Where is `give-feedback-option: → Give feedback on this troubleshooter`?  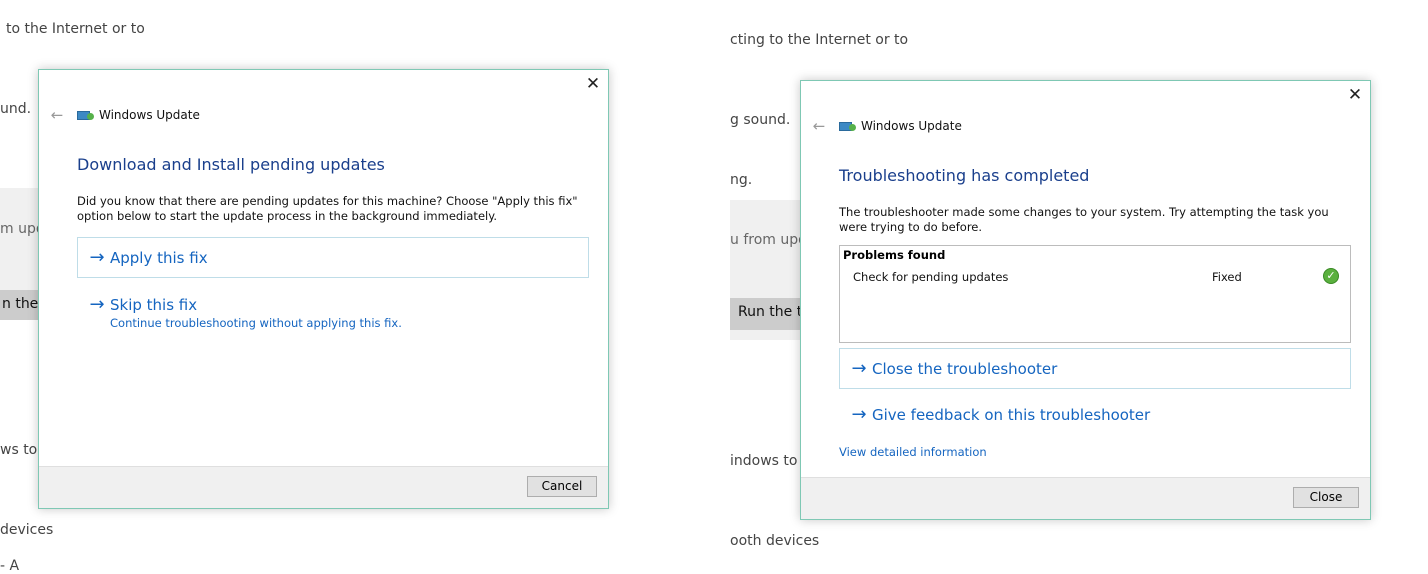
give-feedback-option: → Give feedback on this troubleshooter is located at coordinates (1095, 415).